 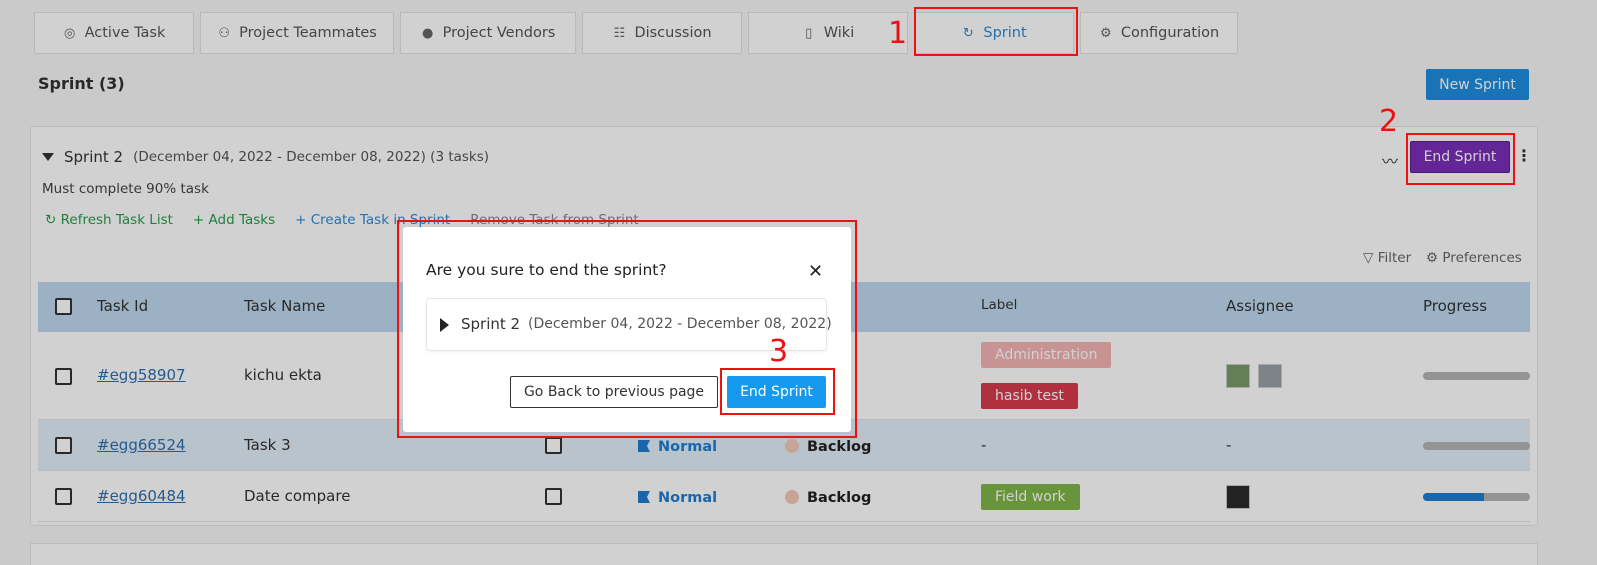 What do you see at coordinates (779, 351) in the screenshot?
I see `annotation-number-3: 3` at bounding box center [779, 351].